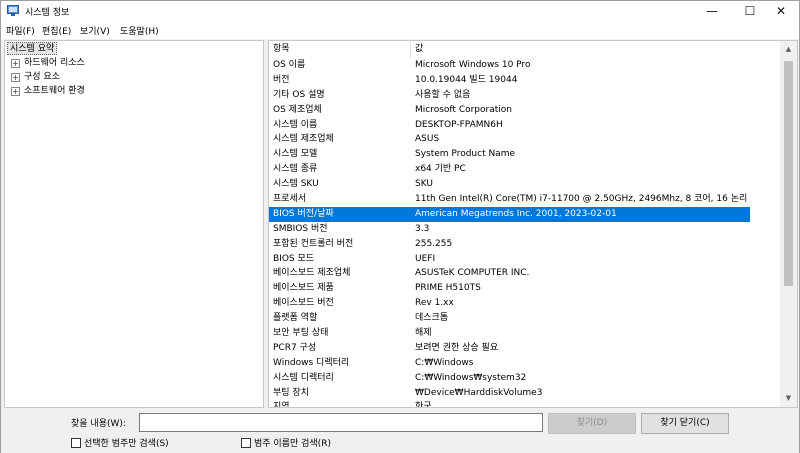 This screenshot has width=800, height=453. What do you see at coordinates (126, 444) in the screenshot?
I see `checkbox-label: 선택한 범주만 검색(S)` at bounding box center [126, 444].